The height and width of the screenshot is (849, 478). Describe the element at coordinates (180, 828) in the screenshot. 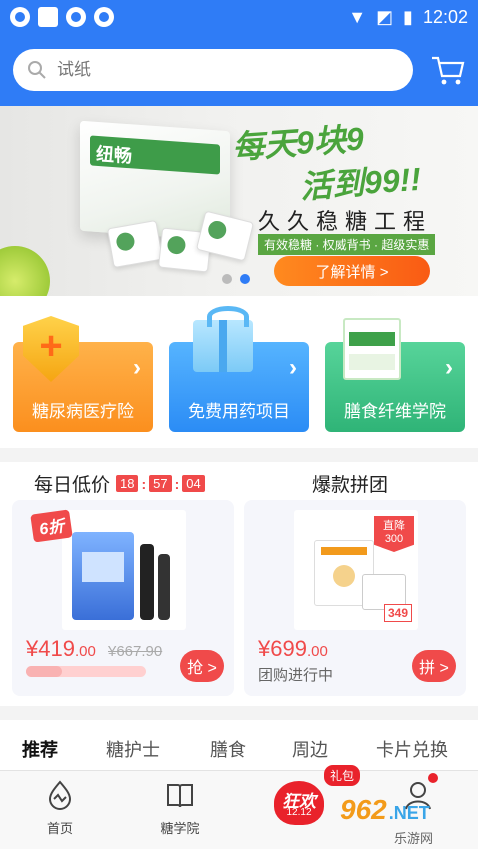

I see `nav-school-label: 糖学院` at that location.